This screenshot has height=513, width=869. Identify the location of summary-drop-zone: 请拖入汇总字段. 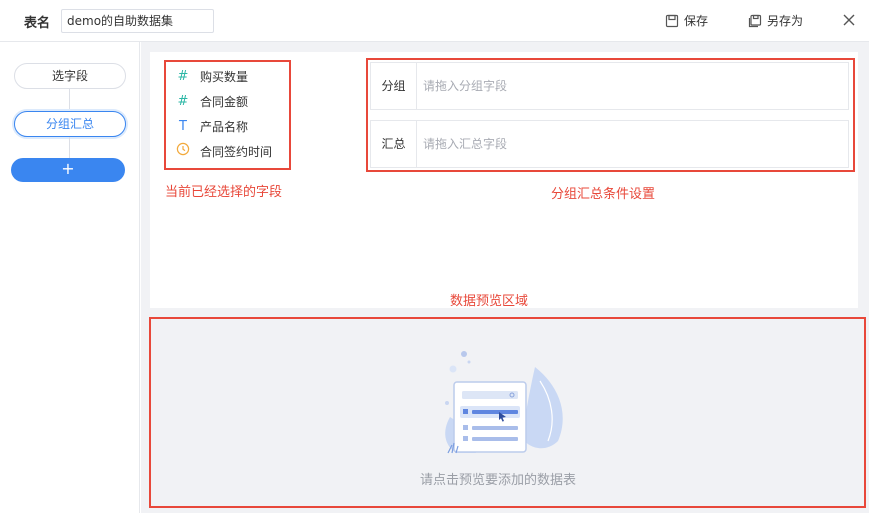
(465, 144).